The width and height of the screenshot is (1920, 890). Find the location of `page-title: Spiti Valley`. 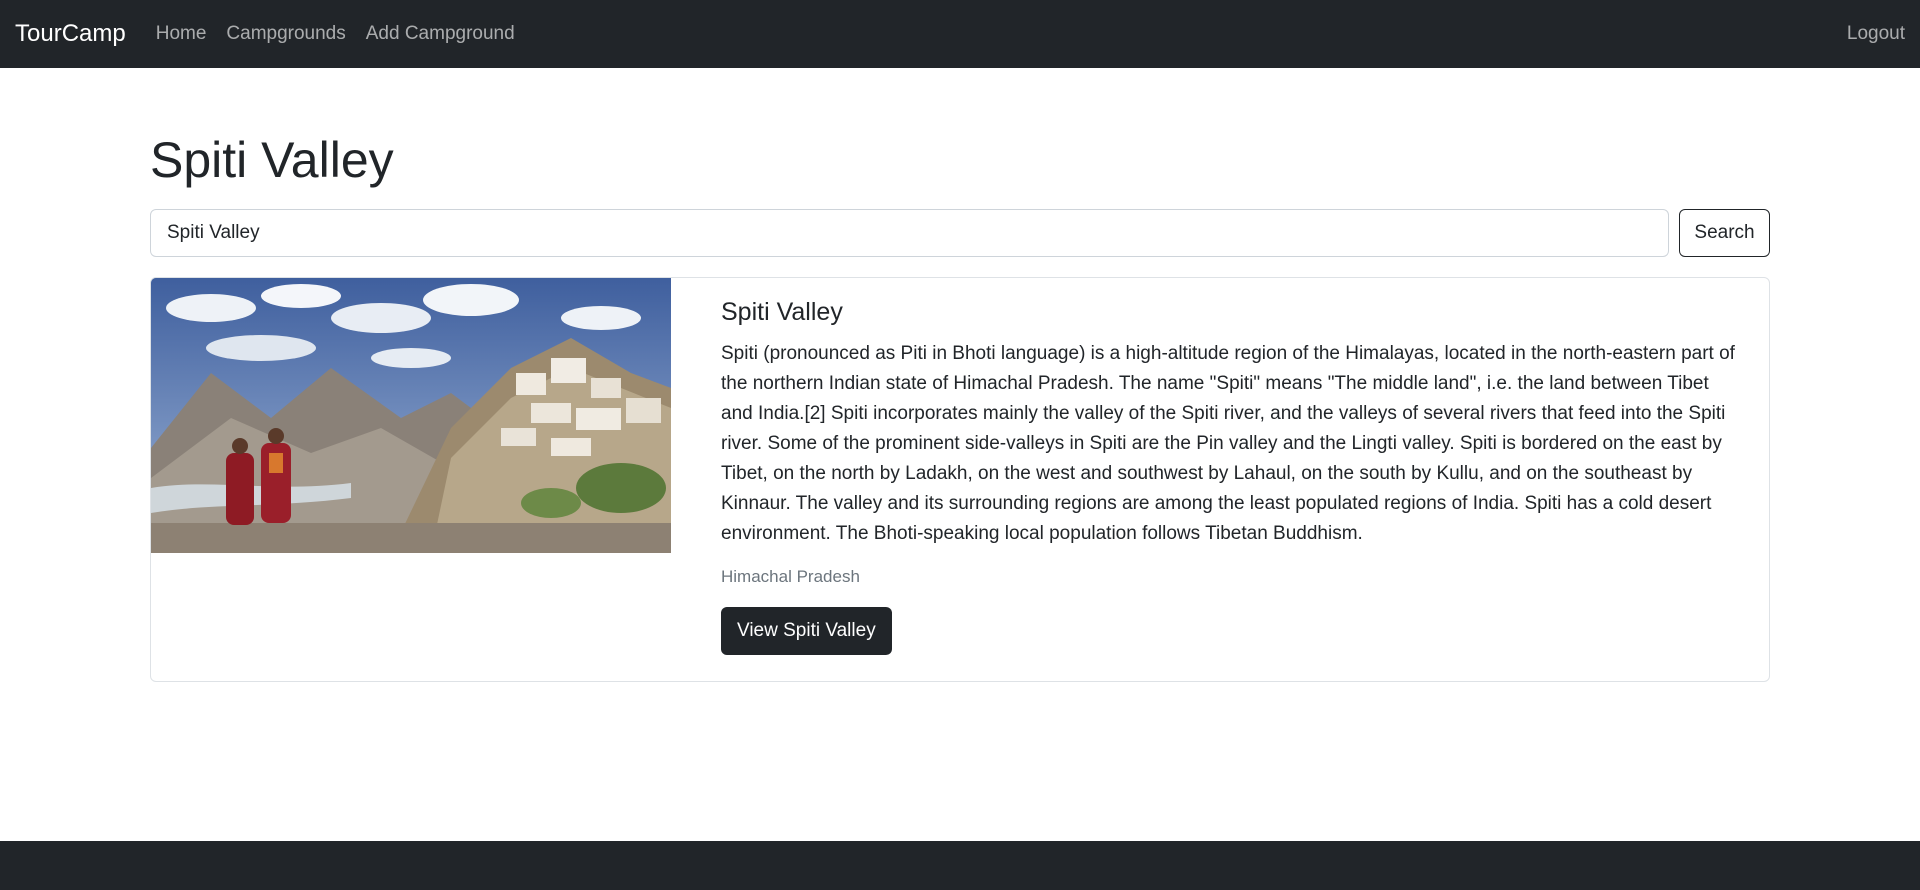

page-title: Spiti Valley is located at coordinates (272, 160).